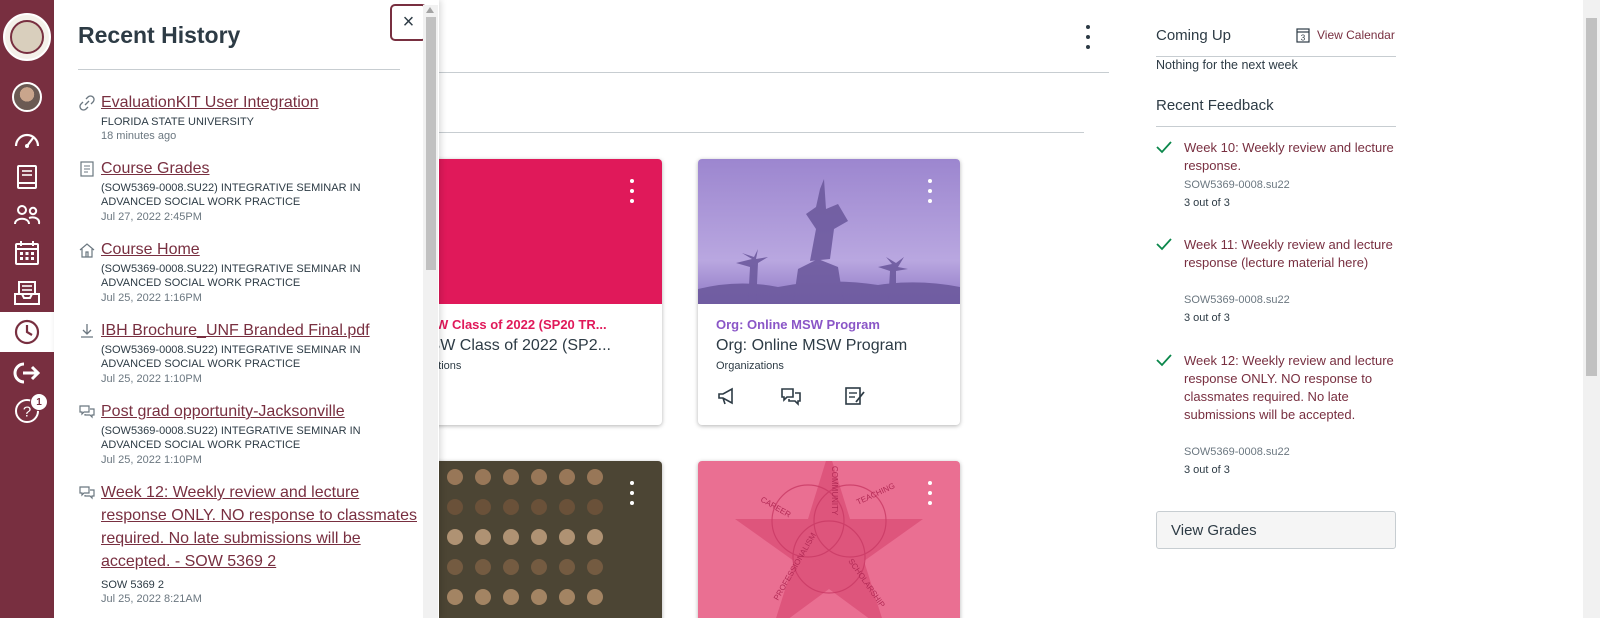  I want to click on nav-inbox, so click(27, 293).